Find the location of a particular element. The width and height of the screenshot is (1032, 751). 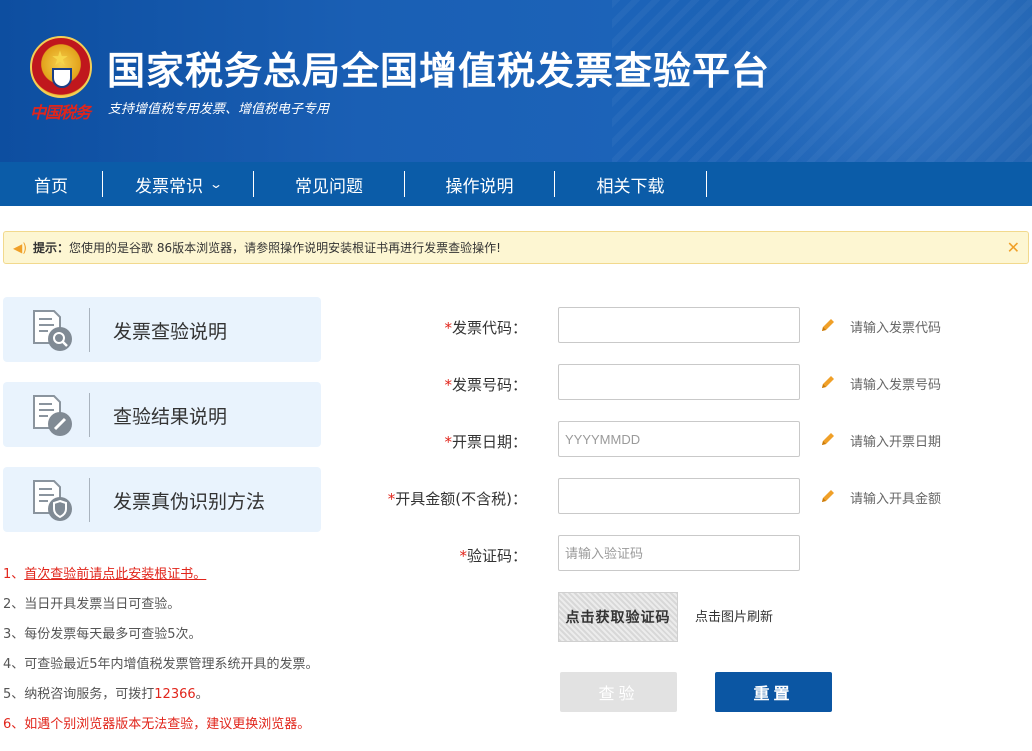

tip-text: 。 is located at coordinates (202, 694).